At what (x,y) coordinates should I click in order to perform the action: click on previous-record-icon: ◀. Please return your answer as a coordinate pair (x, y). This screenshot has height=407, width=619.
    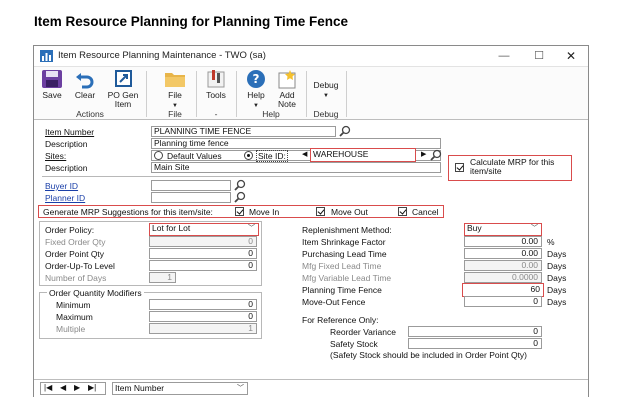
    Looking at the image, I should click on (63, 387).